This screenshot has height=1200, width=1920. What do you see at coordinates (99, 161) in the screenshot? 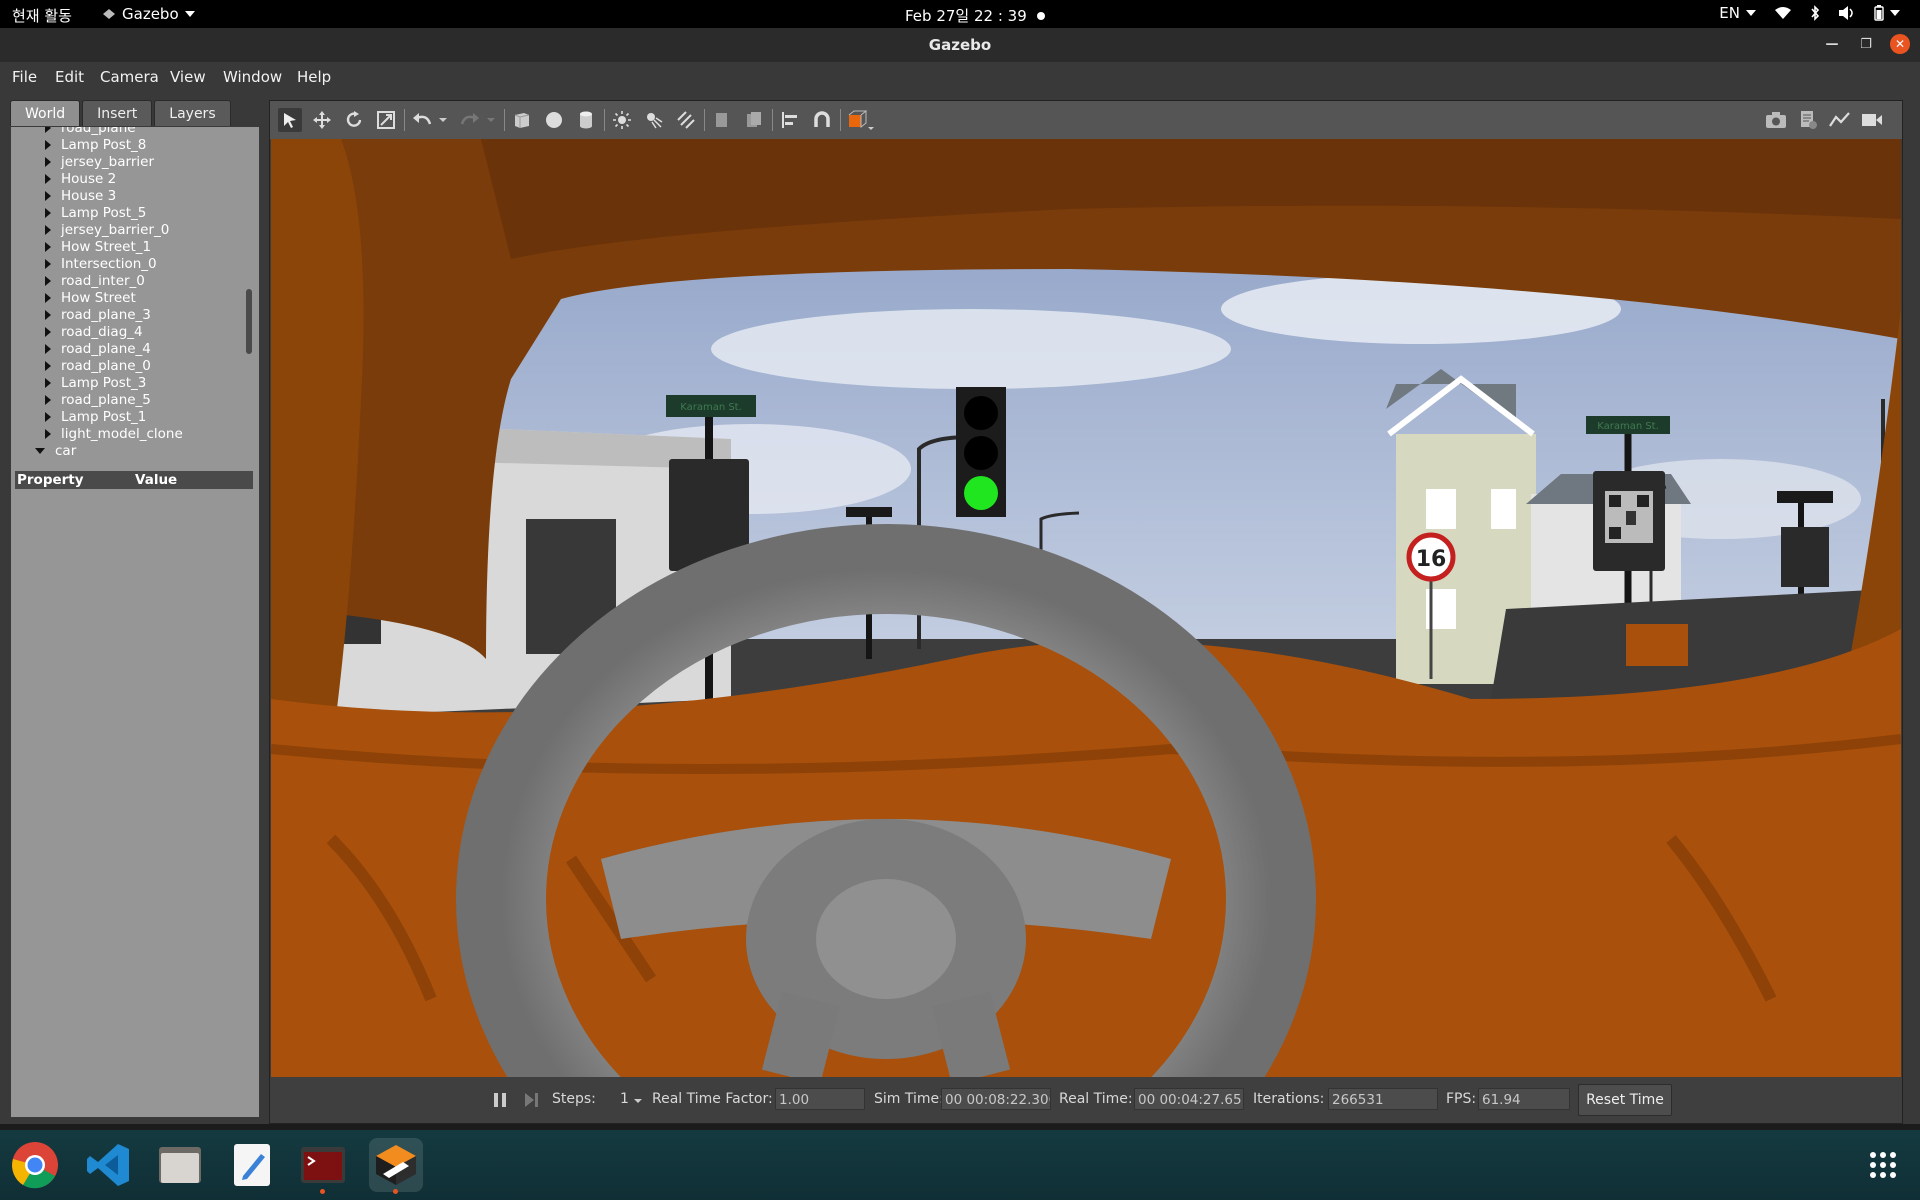
I see `tree-item-jersey-barrier: jersey_barrier` at bounding box center [99, 161].